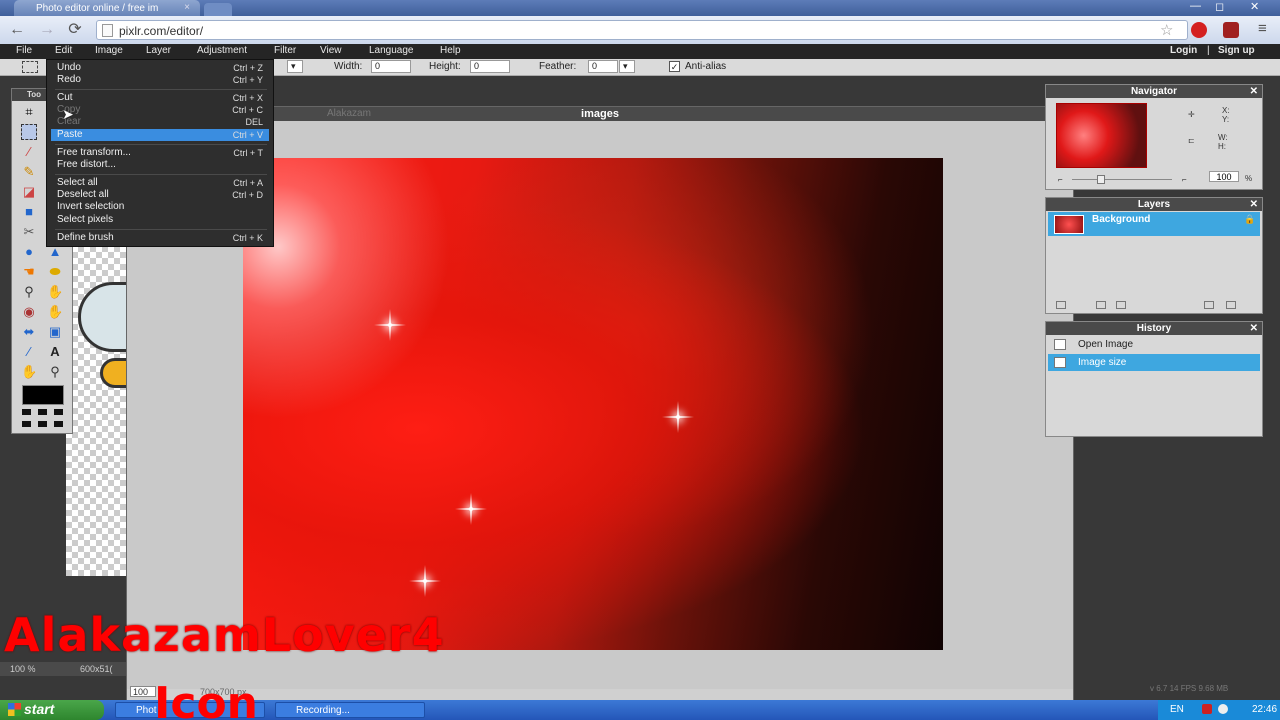 The height and width of the screenshot is (720, 1280). Describe the element at coordinates (160, 183) in the screenshot. I see `menu-item-select-all: Select all Ctrl + A` at that location.